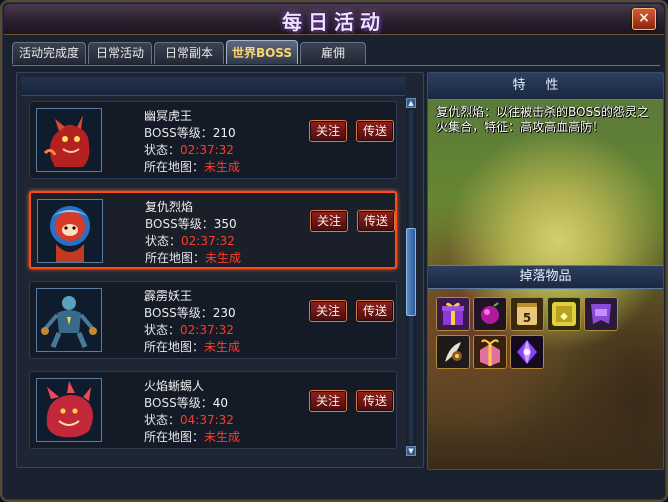 This screenshot has height=502, width=668. What do you see at coordinates (545, 86) in the screenshot?
I see `traits-header: 特性` at bounding box center [545, 86].